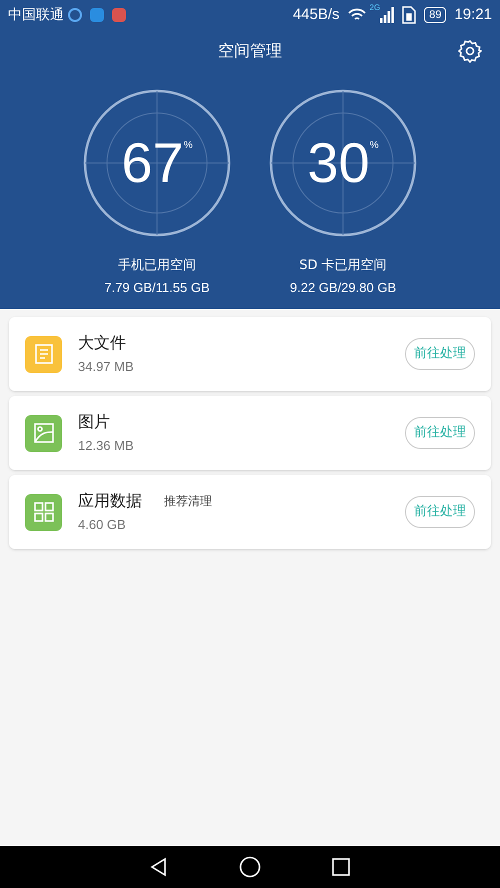 Image resolution: width=500 pixels, height=888 pixels. I want to click on image-icon, so click(43, 433).